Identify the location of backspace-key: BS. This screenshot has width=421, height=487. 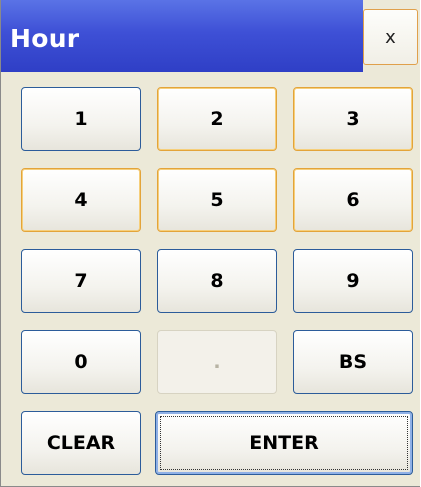
(353, 362).